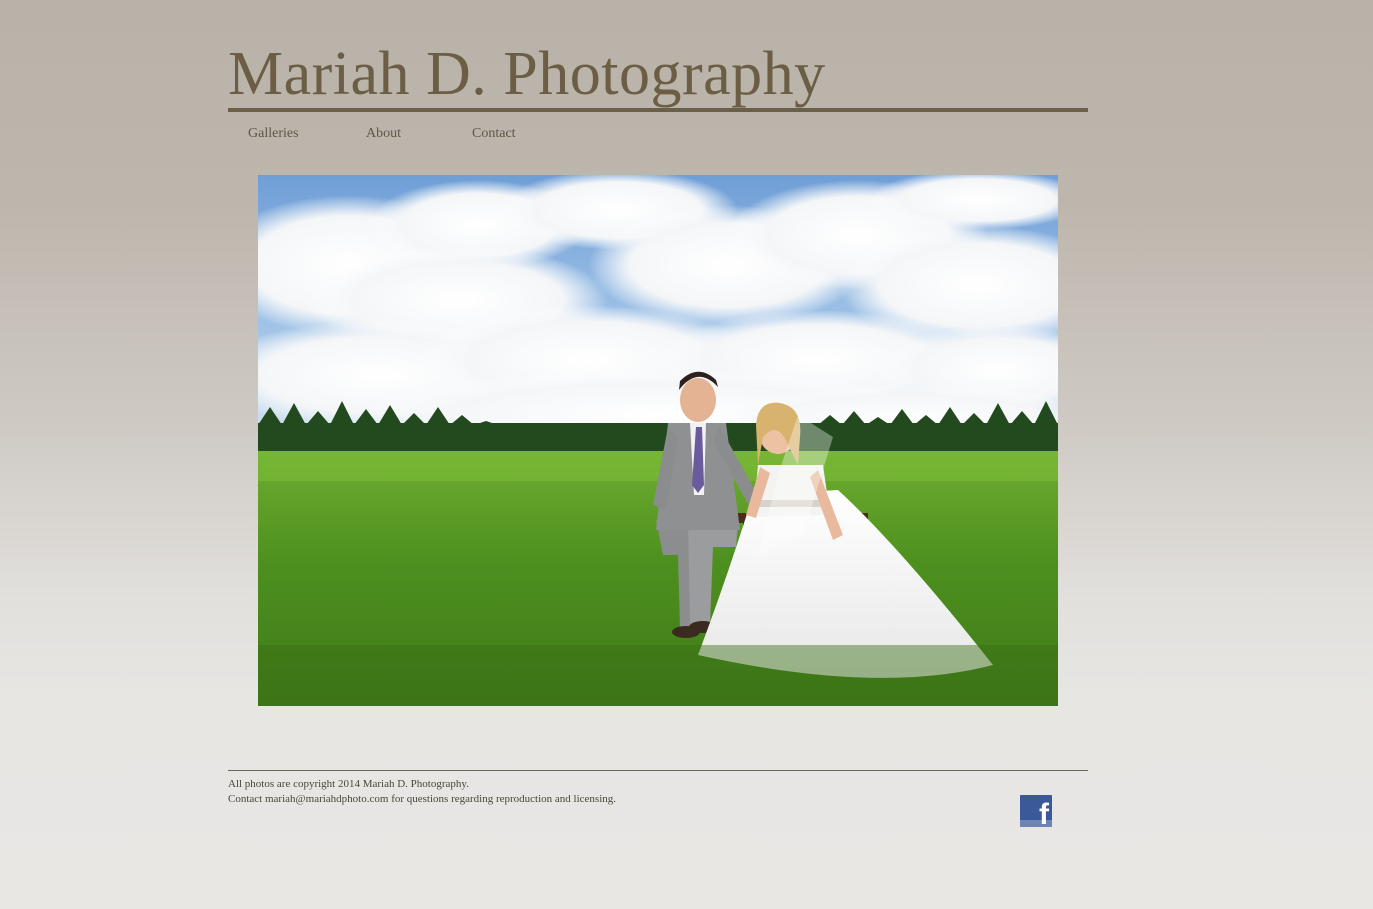 This screenshot has width=1373, height=909. I want to click on nav-item-galleries: Galleries, so click(307, 134).